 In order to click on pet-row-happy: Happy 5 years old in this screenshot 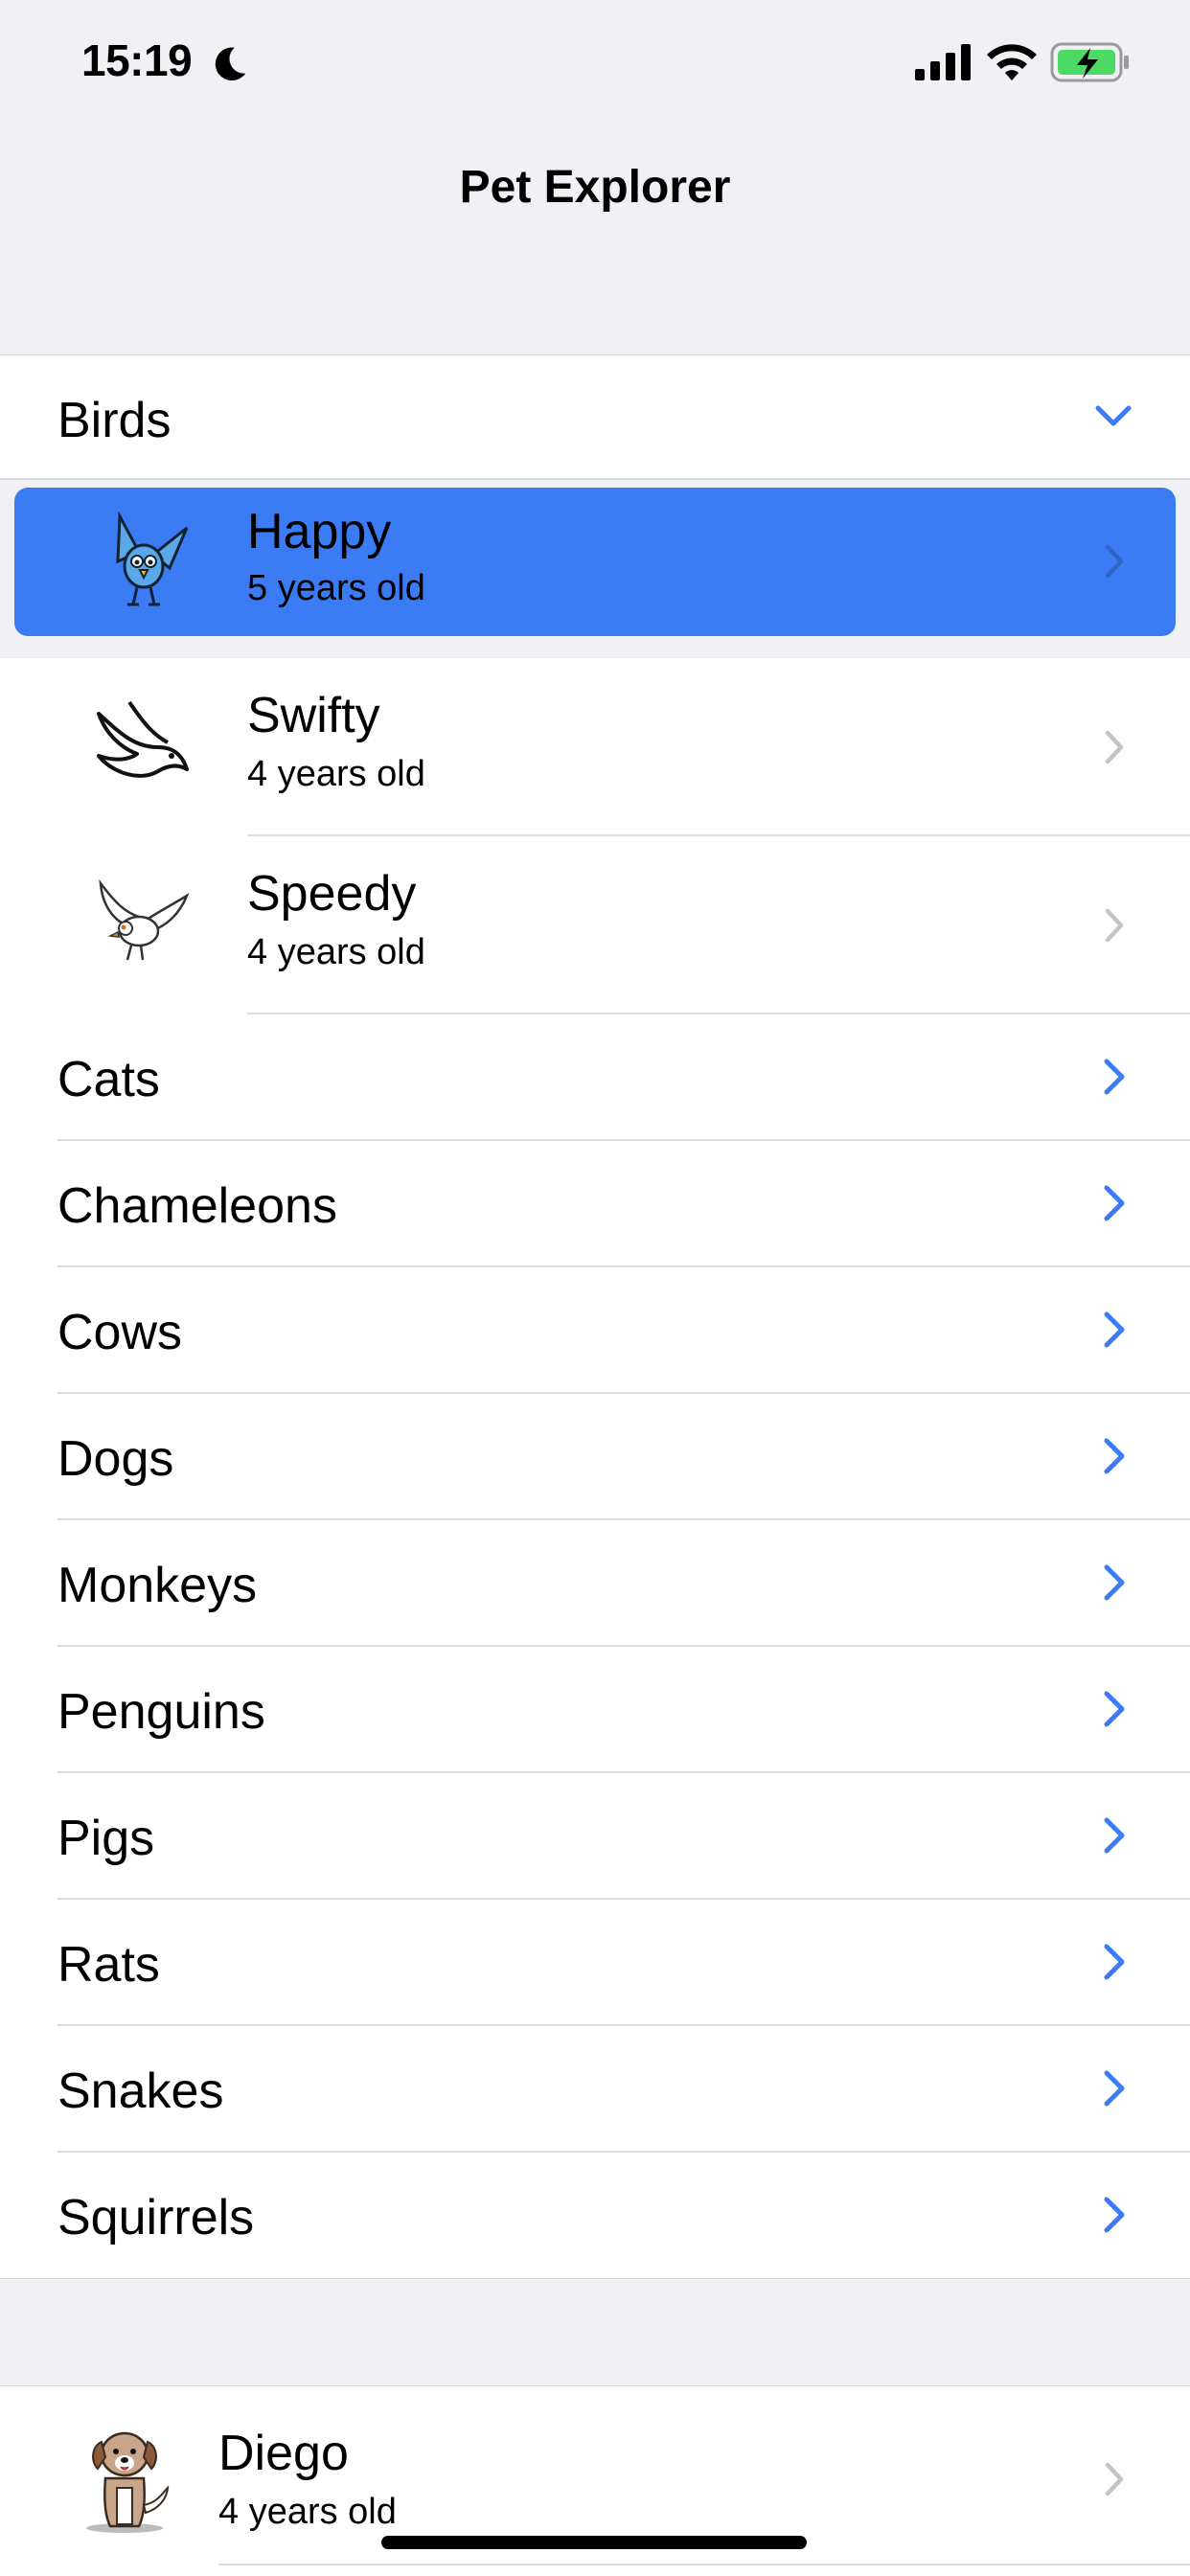, I will do `click(595, 569)`.